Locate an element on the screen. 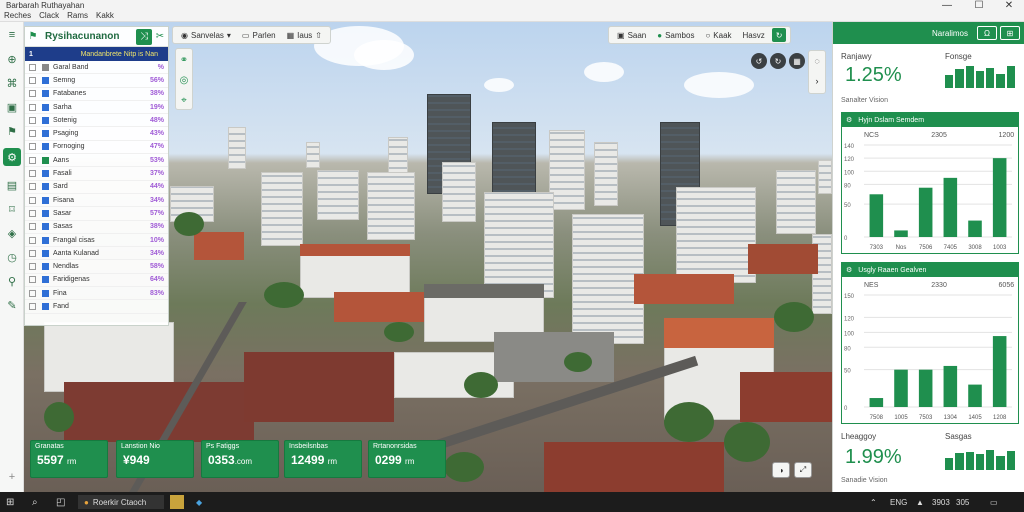 The image size is (1024, 512). edit-icon: ✎ is located at coordinates (12, 305).